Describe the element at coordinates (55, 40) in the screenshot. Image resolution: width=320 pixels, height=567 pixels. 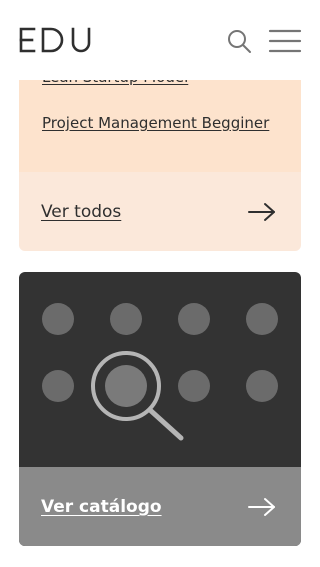
I see `edu-logo` at that location.